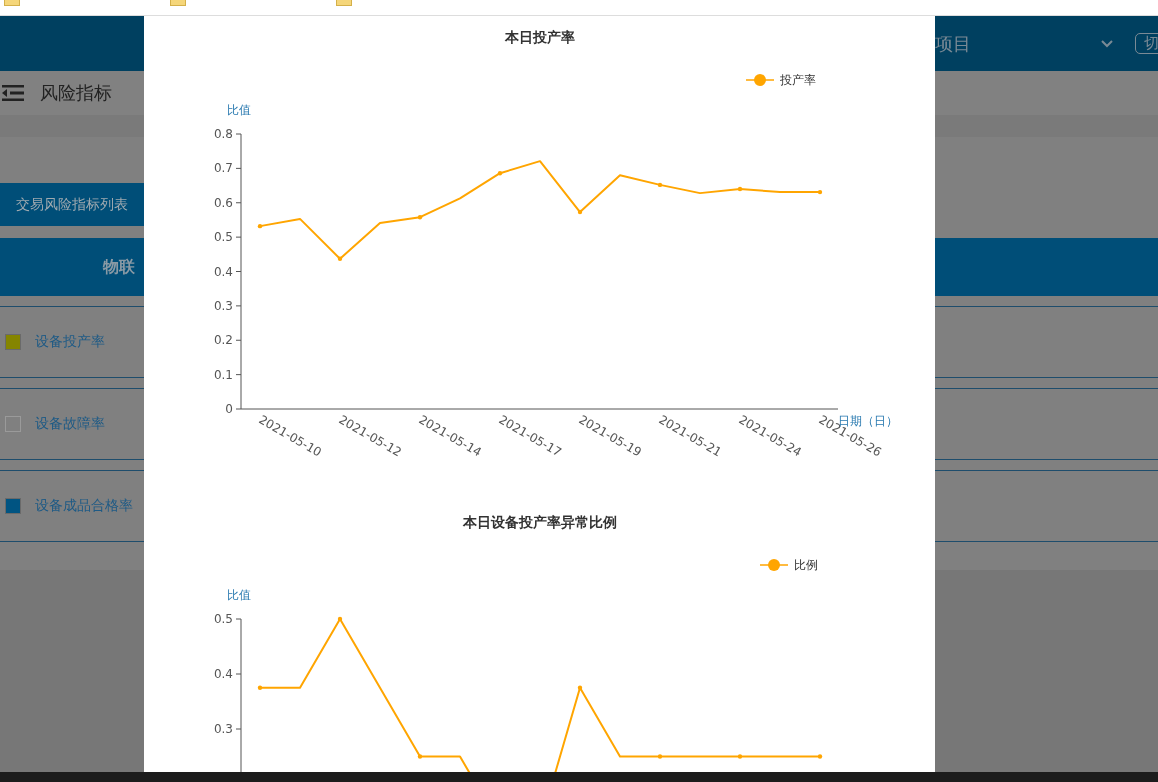 The width and height of the screenshot is (1158, 782). What do you see at coordinates (84, 506) in the screenshot?
I see `indicator-label: 设备成品合格率` at bounding box center [84, 506].